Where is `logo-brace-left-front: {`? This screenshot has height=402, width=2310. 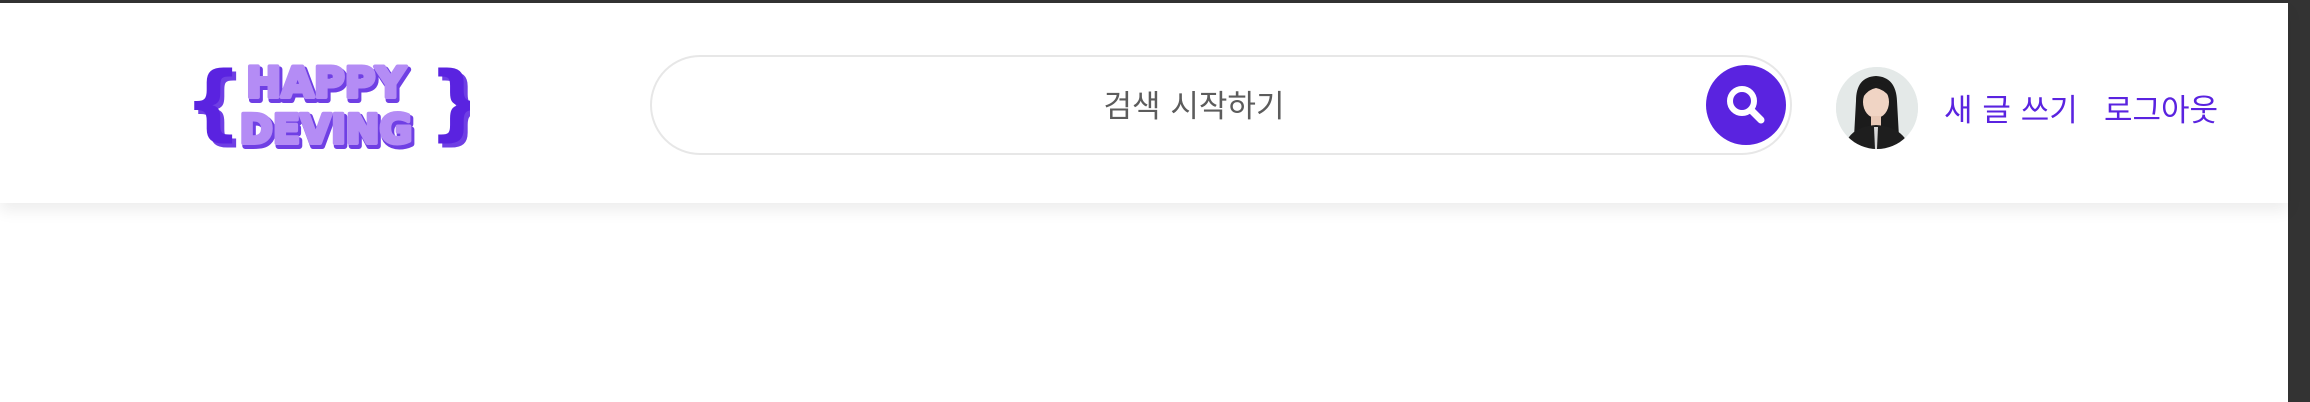
logo-brace-left-front: { is located at coordinates (213, 103).